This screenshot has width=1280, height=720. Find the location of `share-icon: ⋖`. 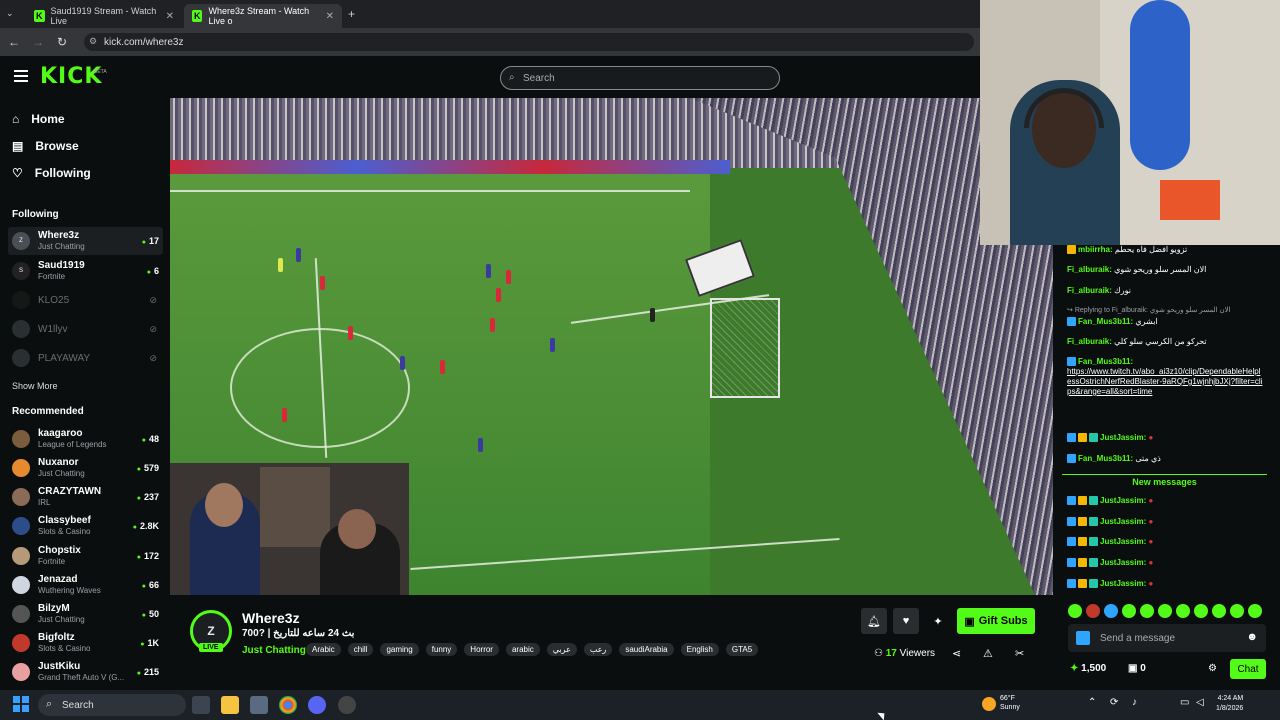

share-icon: ⋖ is located at coordinates (956, 653).